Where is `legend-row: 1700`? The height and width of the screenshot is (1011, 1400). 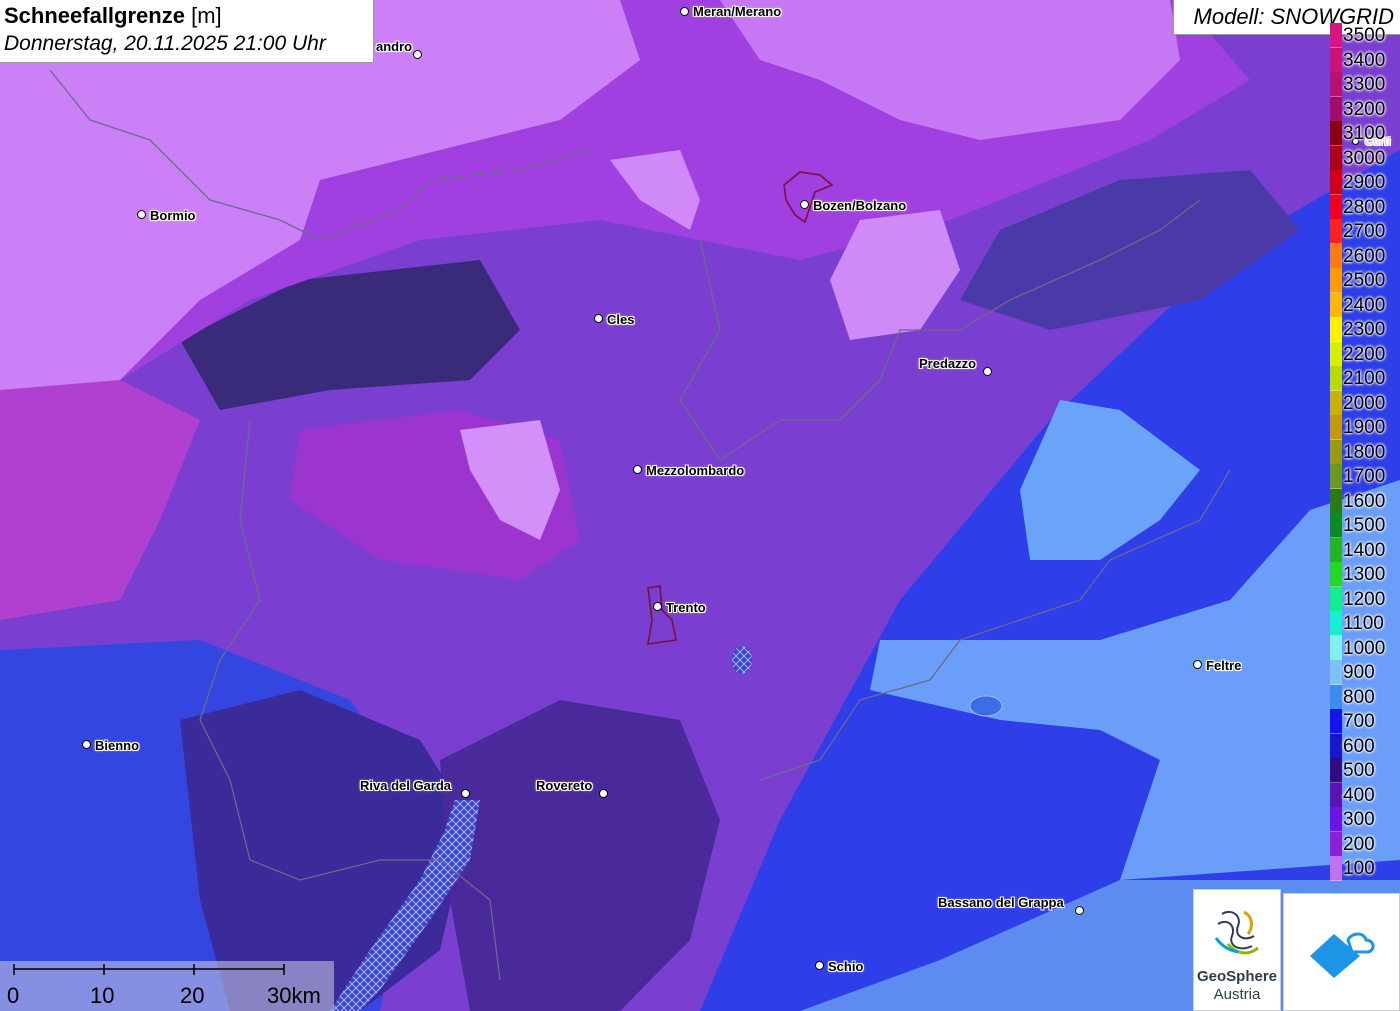
legend-row: 1700 is located at coordinates (1364, 476).